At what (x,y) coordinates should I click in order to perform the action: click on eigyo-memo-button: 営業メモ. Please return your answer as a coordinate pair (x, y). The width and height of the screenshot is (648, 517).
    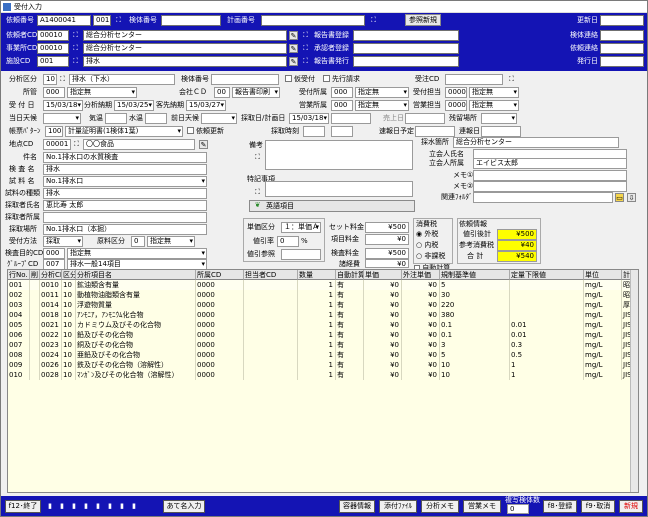
    Looking at the image, I should click on (482, 506).